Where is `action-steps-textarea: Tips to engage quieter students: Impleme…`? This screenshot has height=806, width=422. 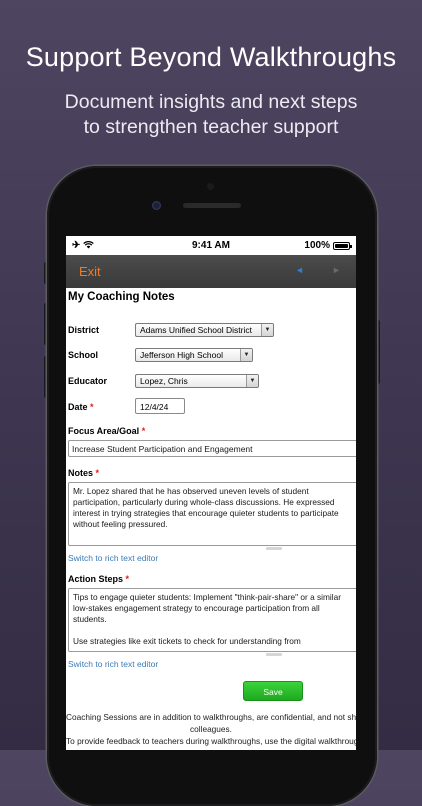
action-steps-textarea: Tips to engage quieter students: Impleme… is located at coordinates (212, 620).